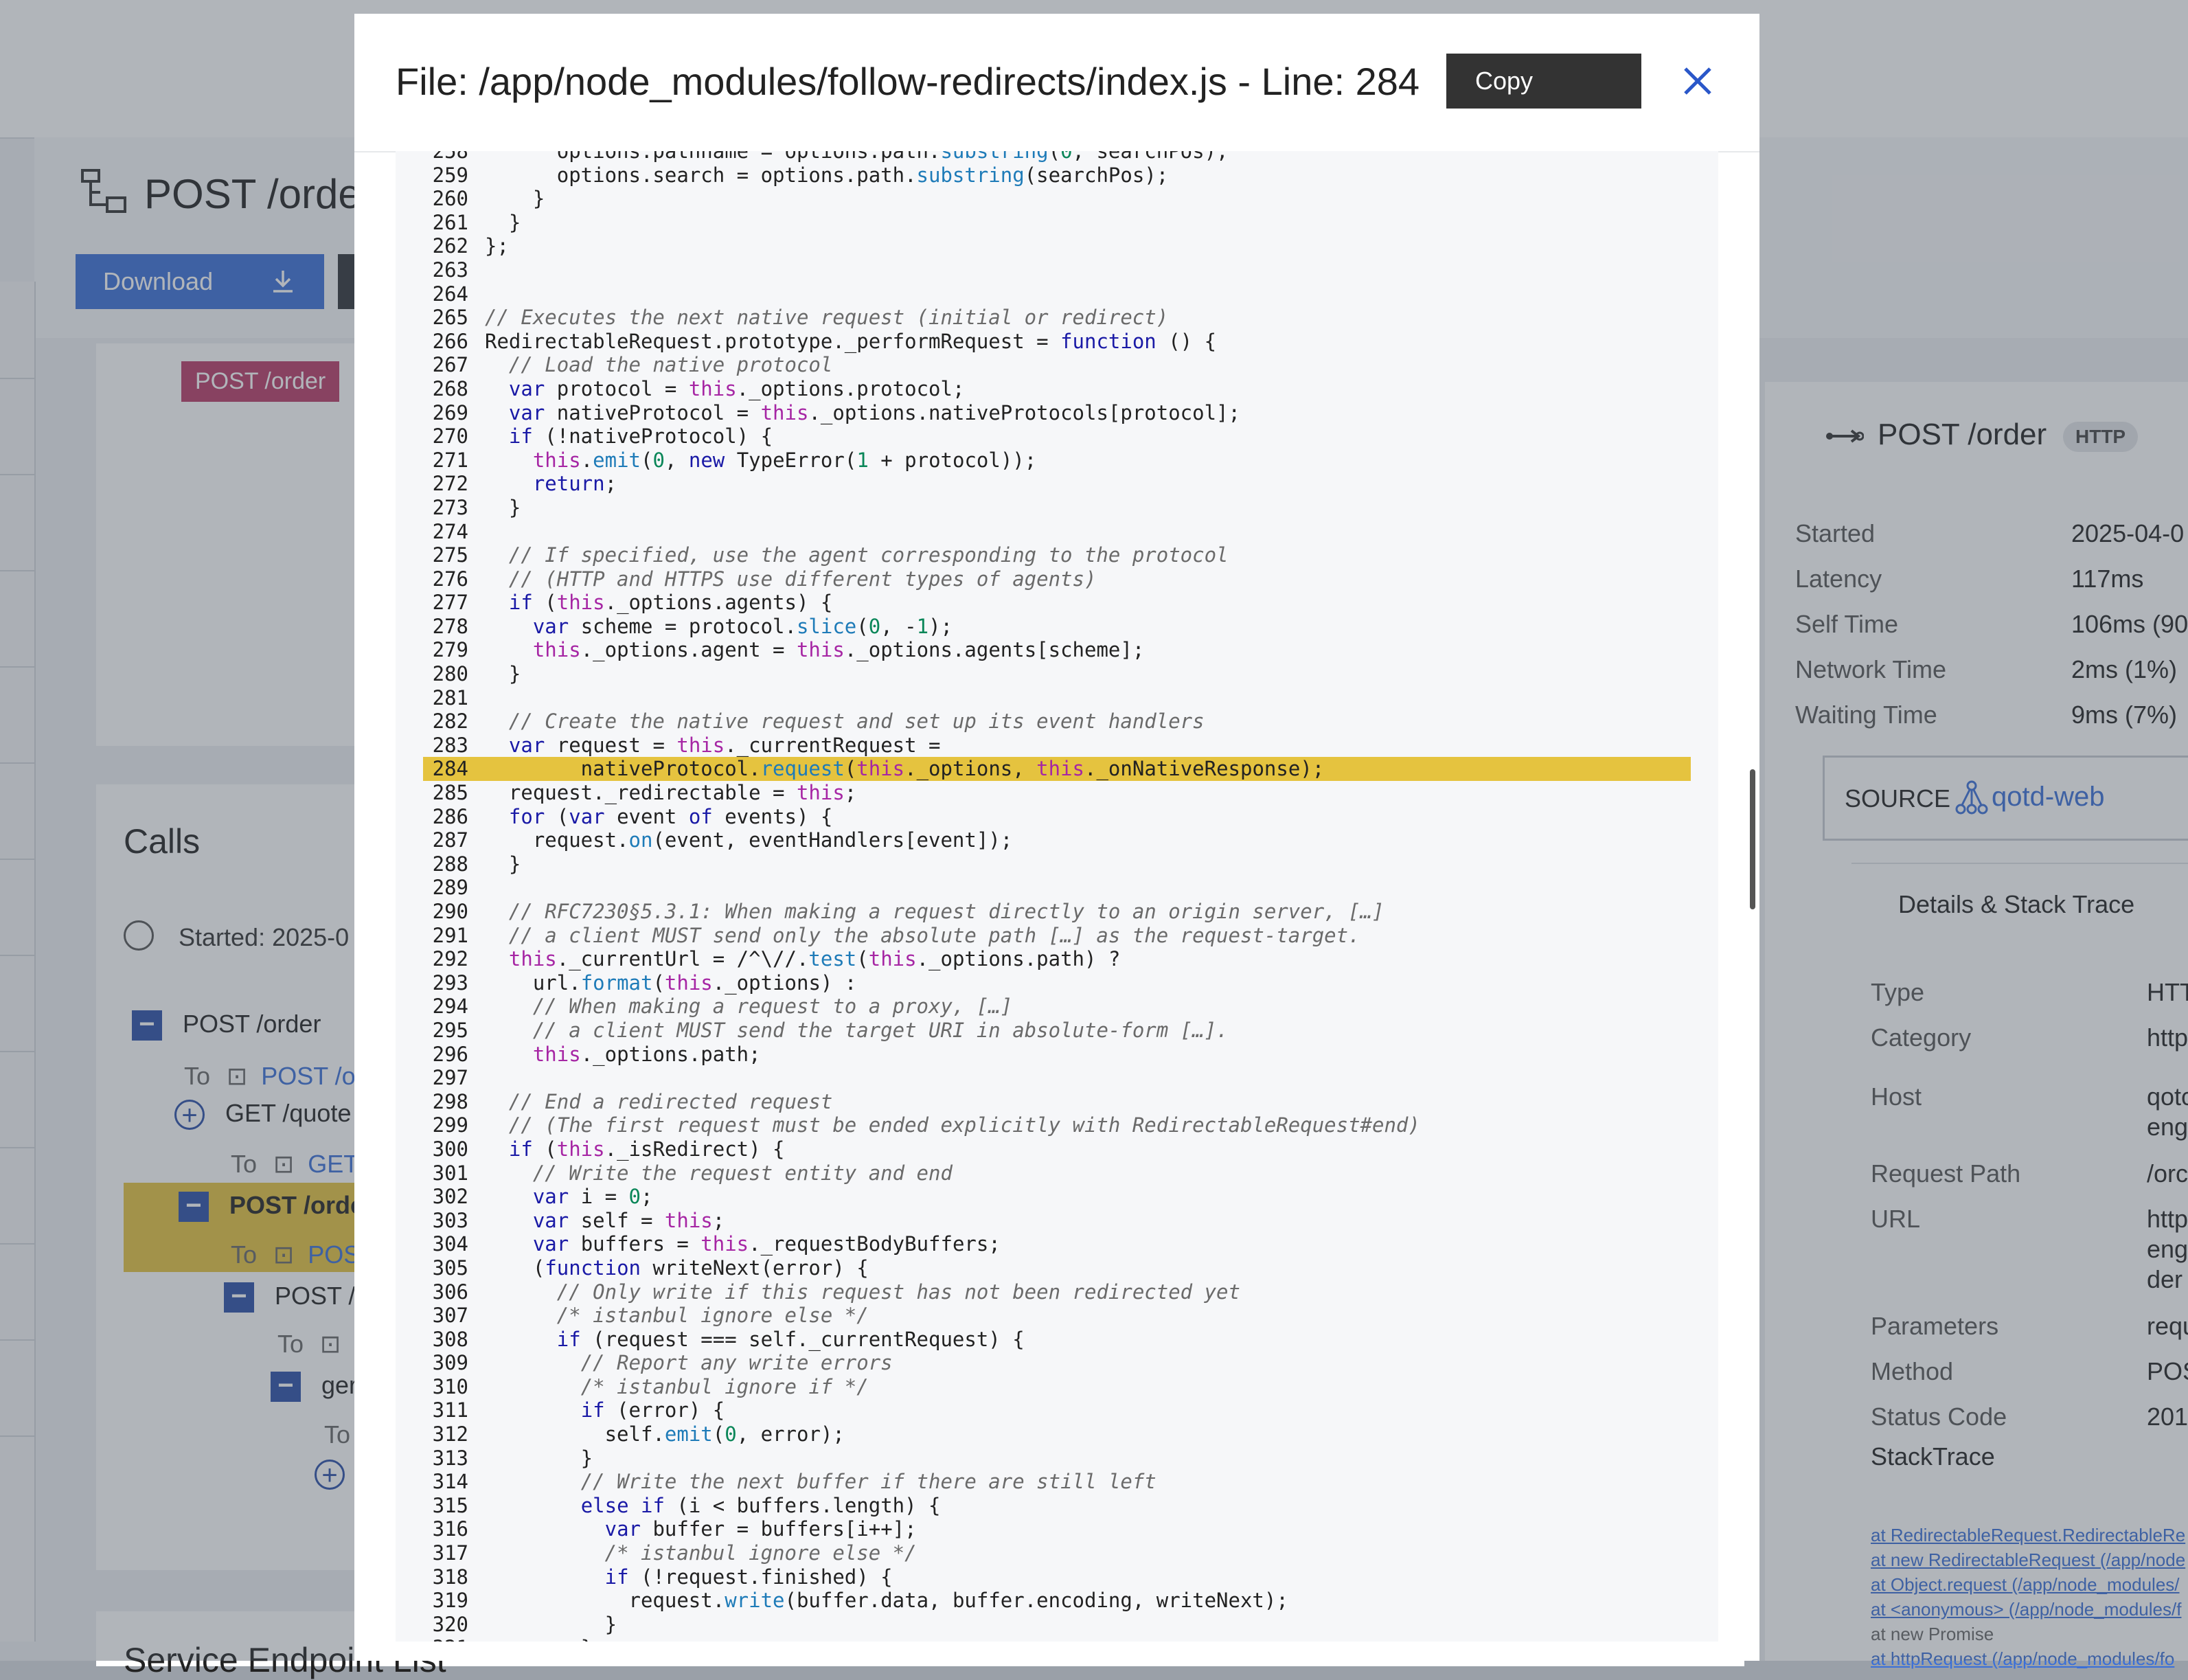 This screenshot has height=1680, width=2188. What do you see at coordinates (1065, 1639) in the screenshot?
I see `code-line: 321 }` at bounding box center [1065, 1639].